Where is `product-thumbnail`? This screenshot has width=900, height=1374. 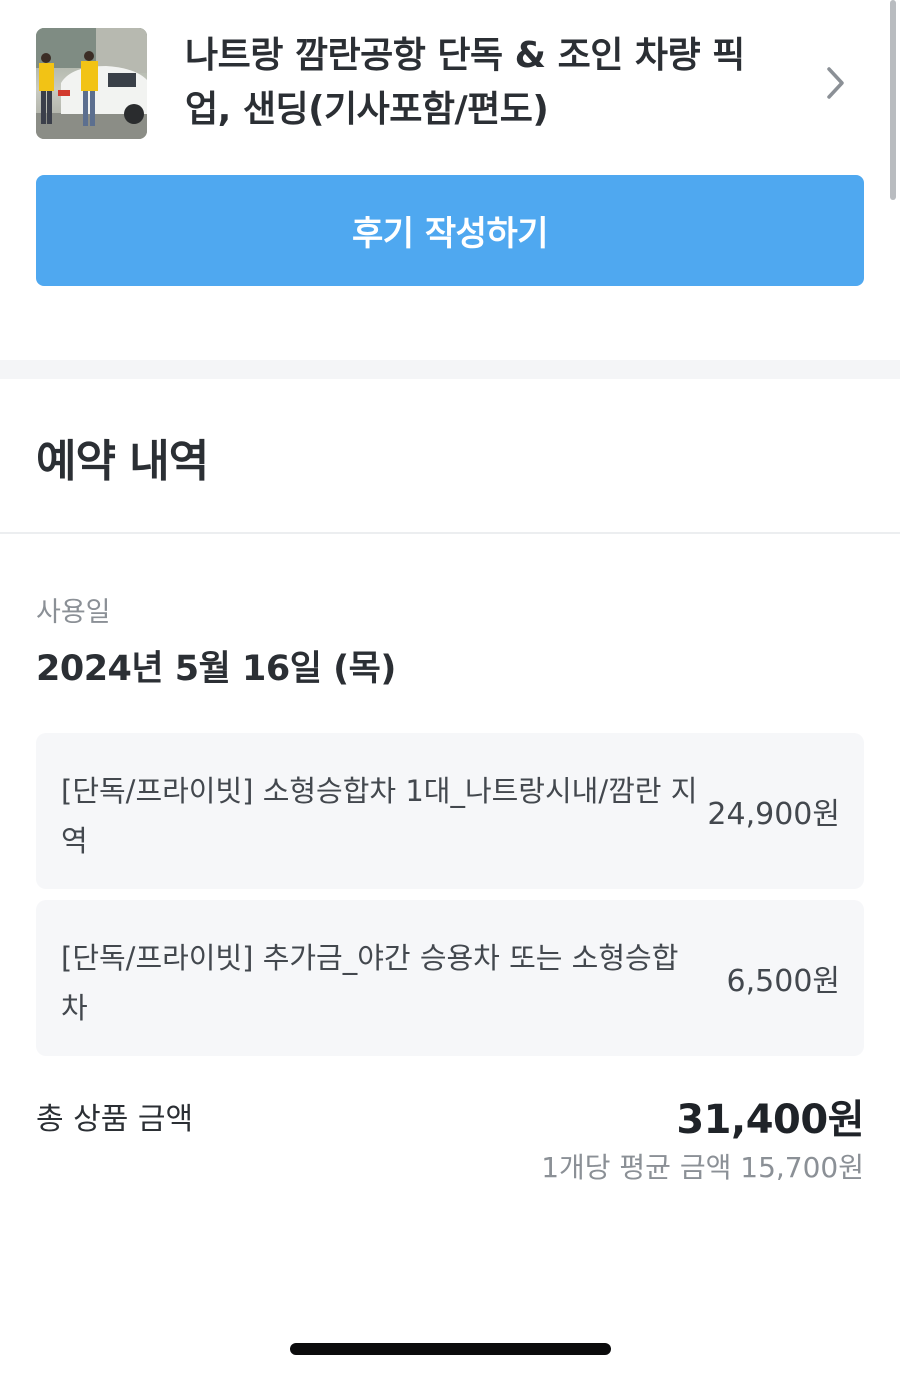 product-thumbnail is located at coordinates (91, 83).